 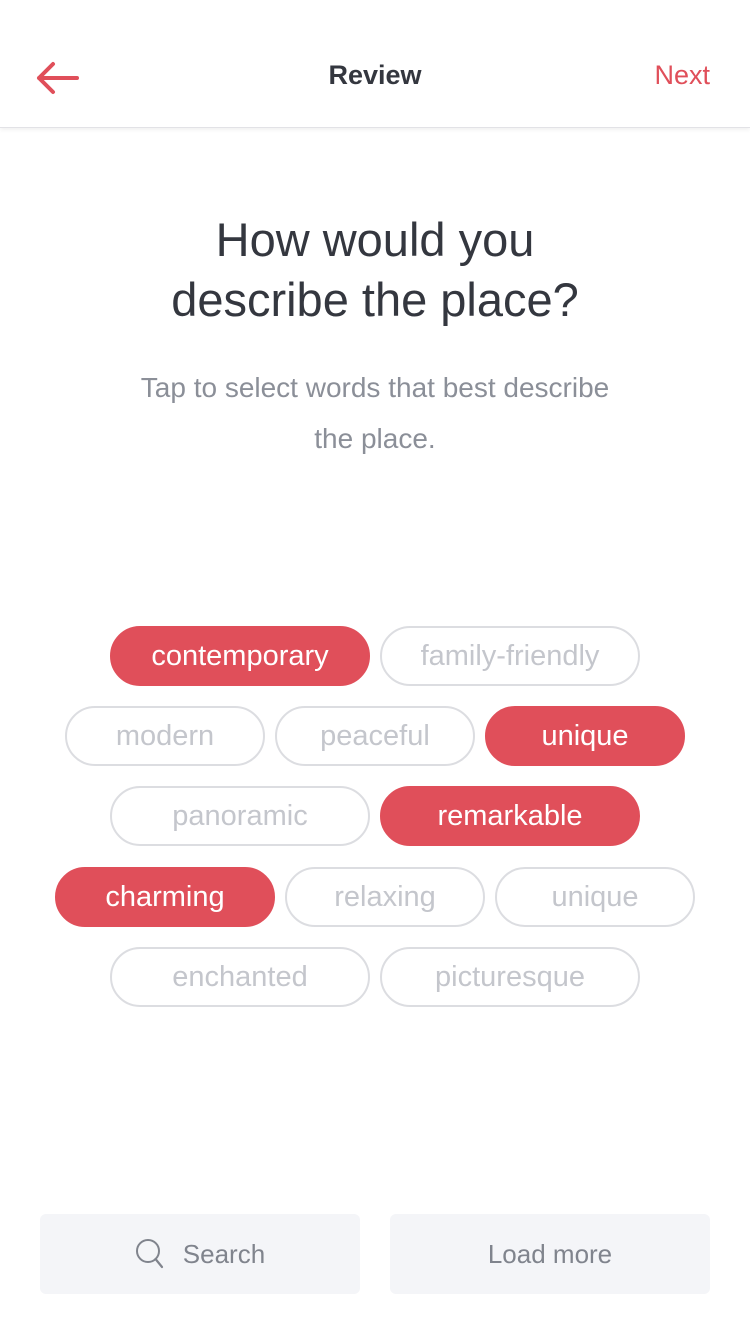 What do you see at coordinates (224, 1253) in the screenshot?
I see `search-button-label: Search` at bounding box center [224, 1253].